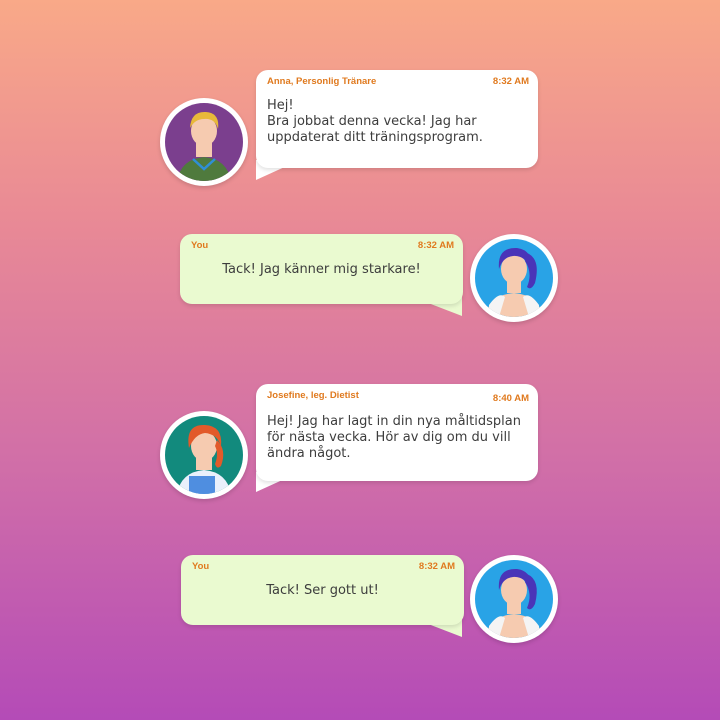  I want to click on dietitian-avatar-icon, so click(204, 455).